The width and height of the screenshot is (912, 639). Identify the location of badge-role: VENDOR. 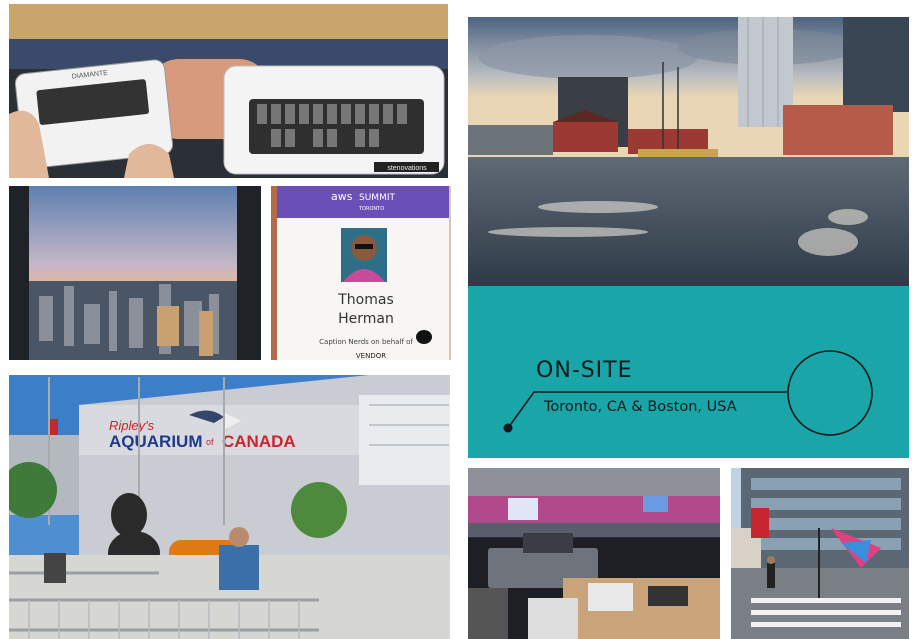
(371, 356).